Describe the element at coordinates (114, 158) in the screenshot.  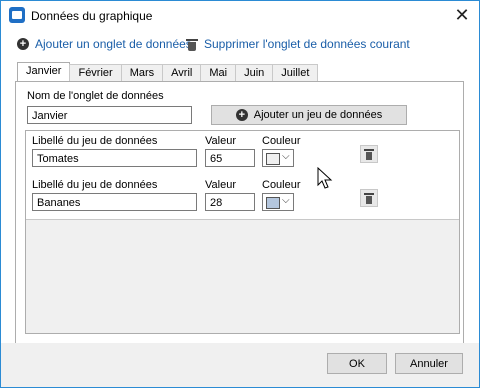
I see `data-set-label-field: Tomates` at that location.